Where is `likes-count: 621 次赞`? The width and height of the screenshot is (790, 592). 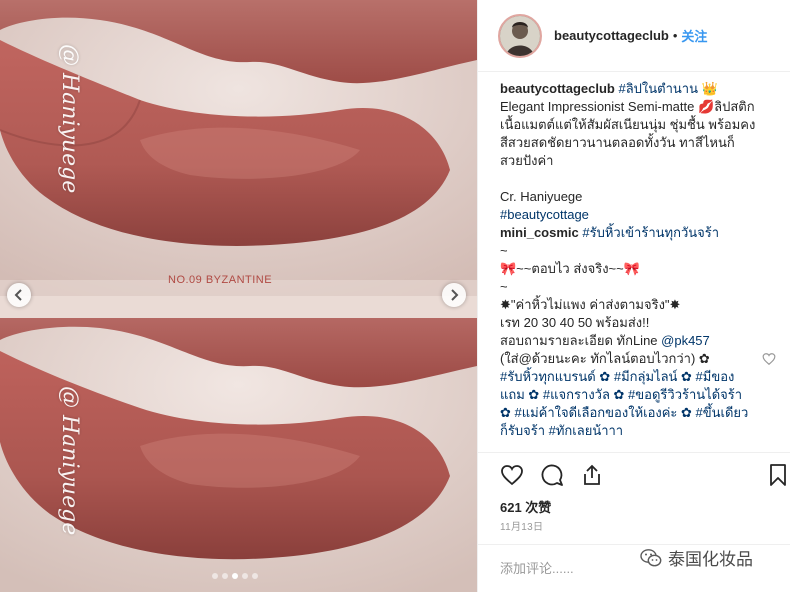
likes-count: 621 次赞 is located at coordinates (525, 506).